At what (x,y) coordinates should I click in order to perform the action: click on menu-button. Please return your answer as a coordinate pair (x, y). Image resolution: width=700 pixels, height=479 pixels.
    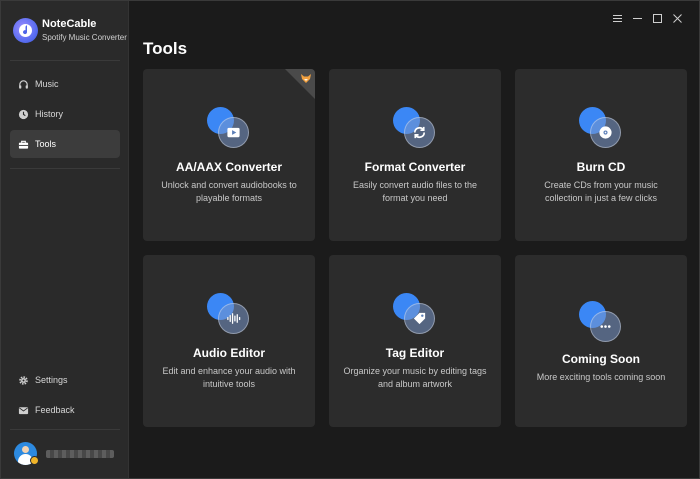
    Looking at the image, I should click on (617, 18).